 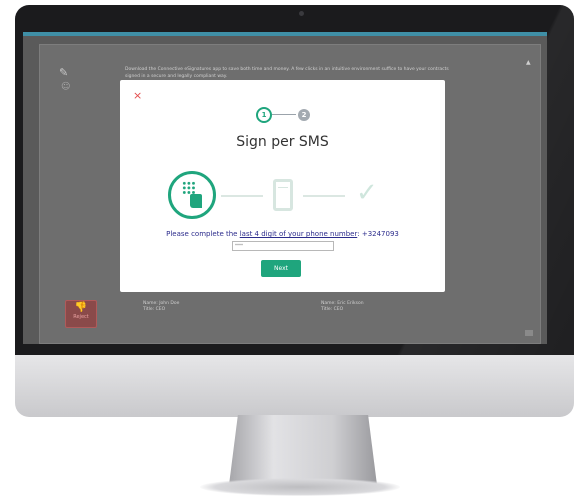 I want to click on phone-digits-input, so click(x=283, y=246).